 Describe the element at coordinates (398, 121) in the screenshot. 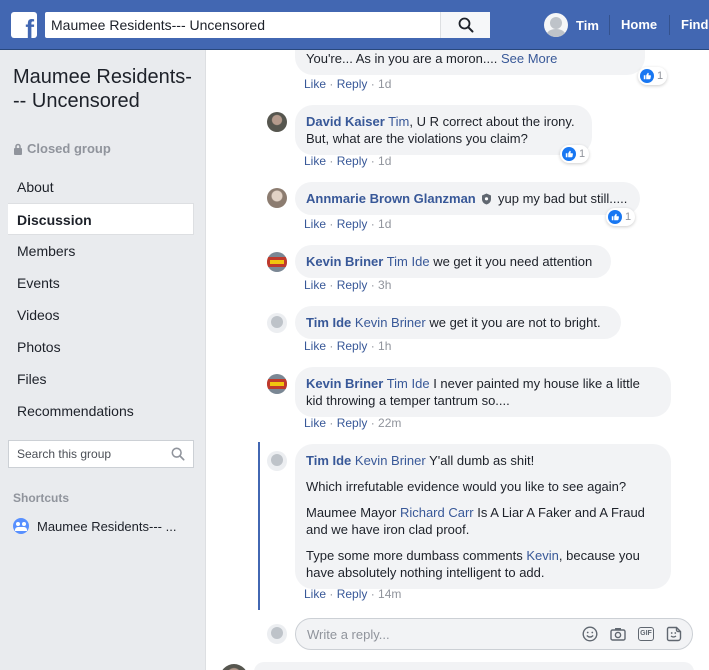

I see `mention-link: Tim` at that location.